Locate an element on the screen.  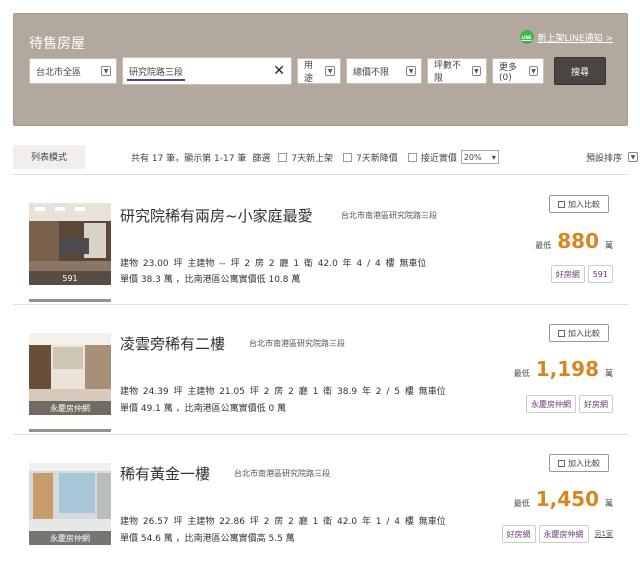
listing-unit-price: 單價 49.1 萬 ，比南港區公寓實價低 0 萬 is located at coordinates (203, 409).